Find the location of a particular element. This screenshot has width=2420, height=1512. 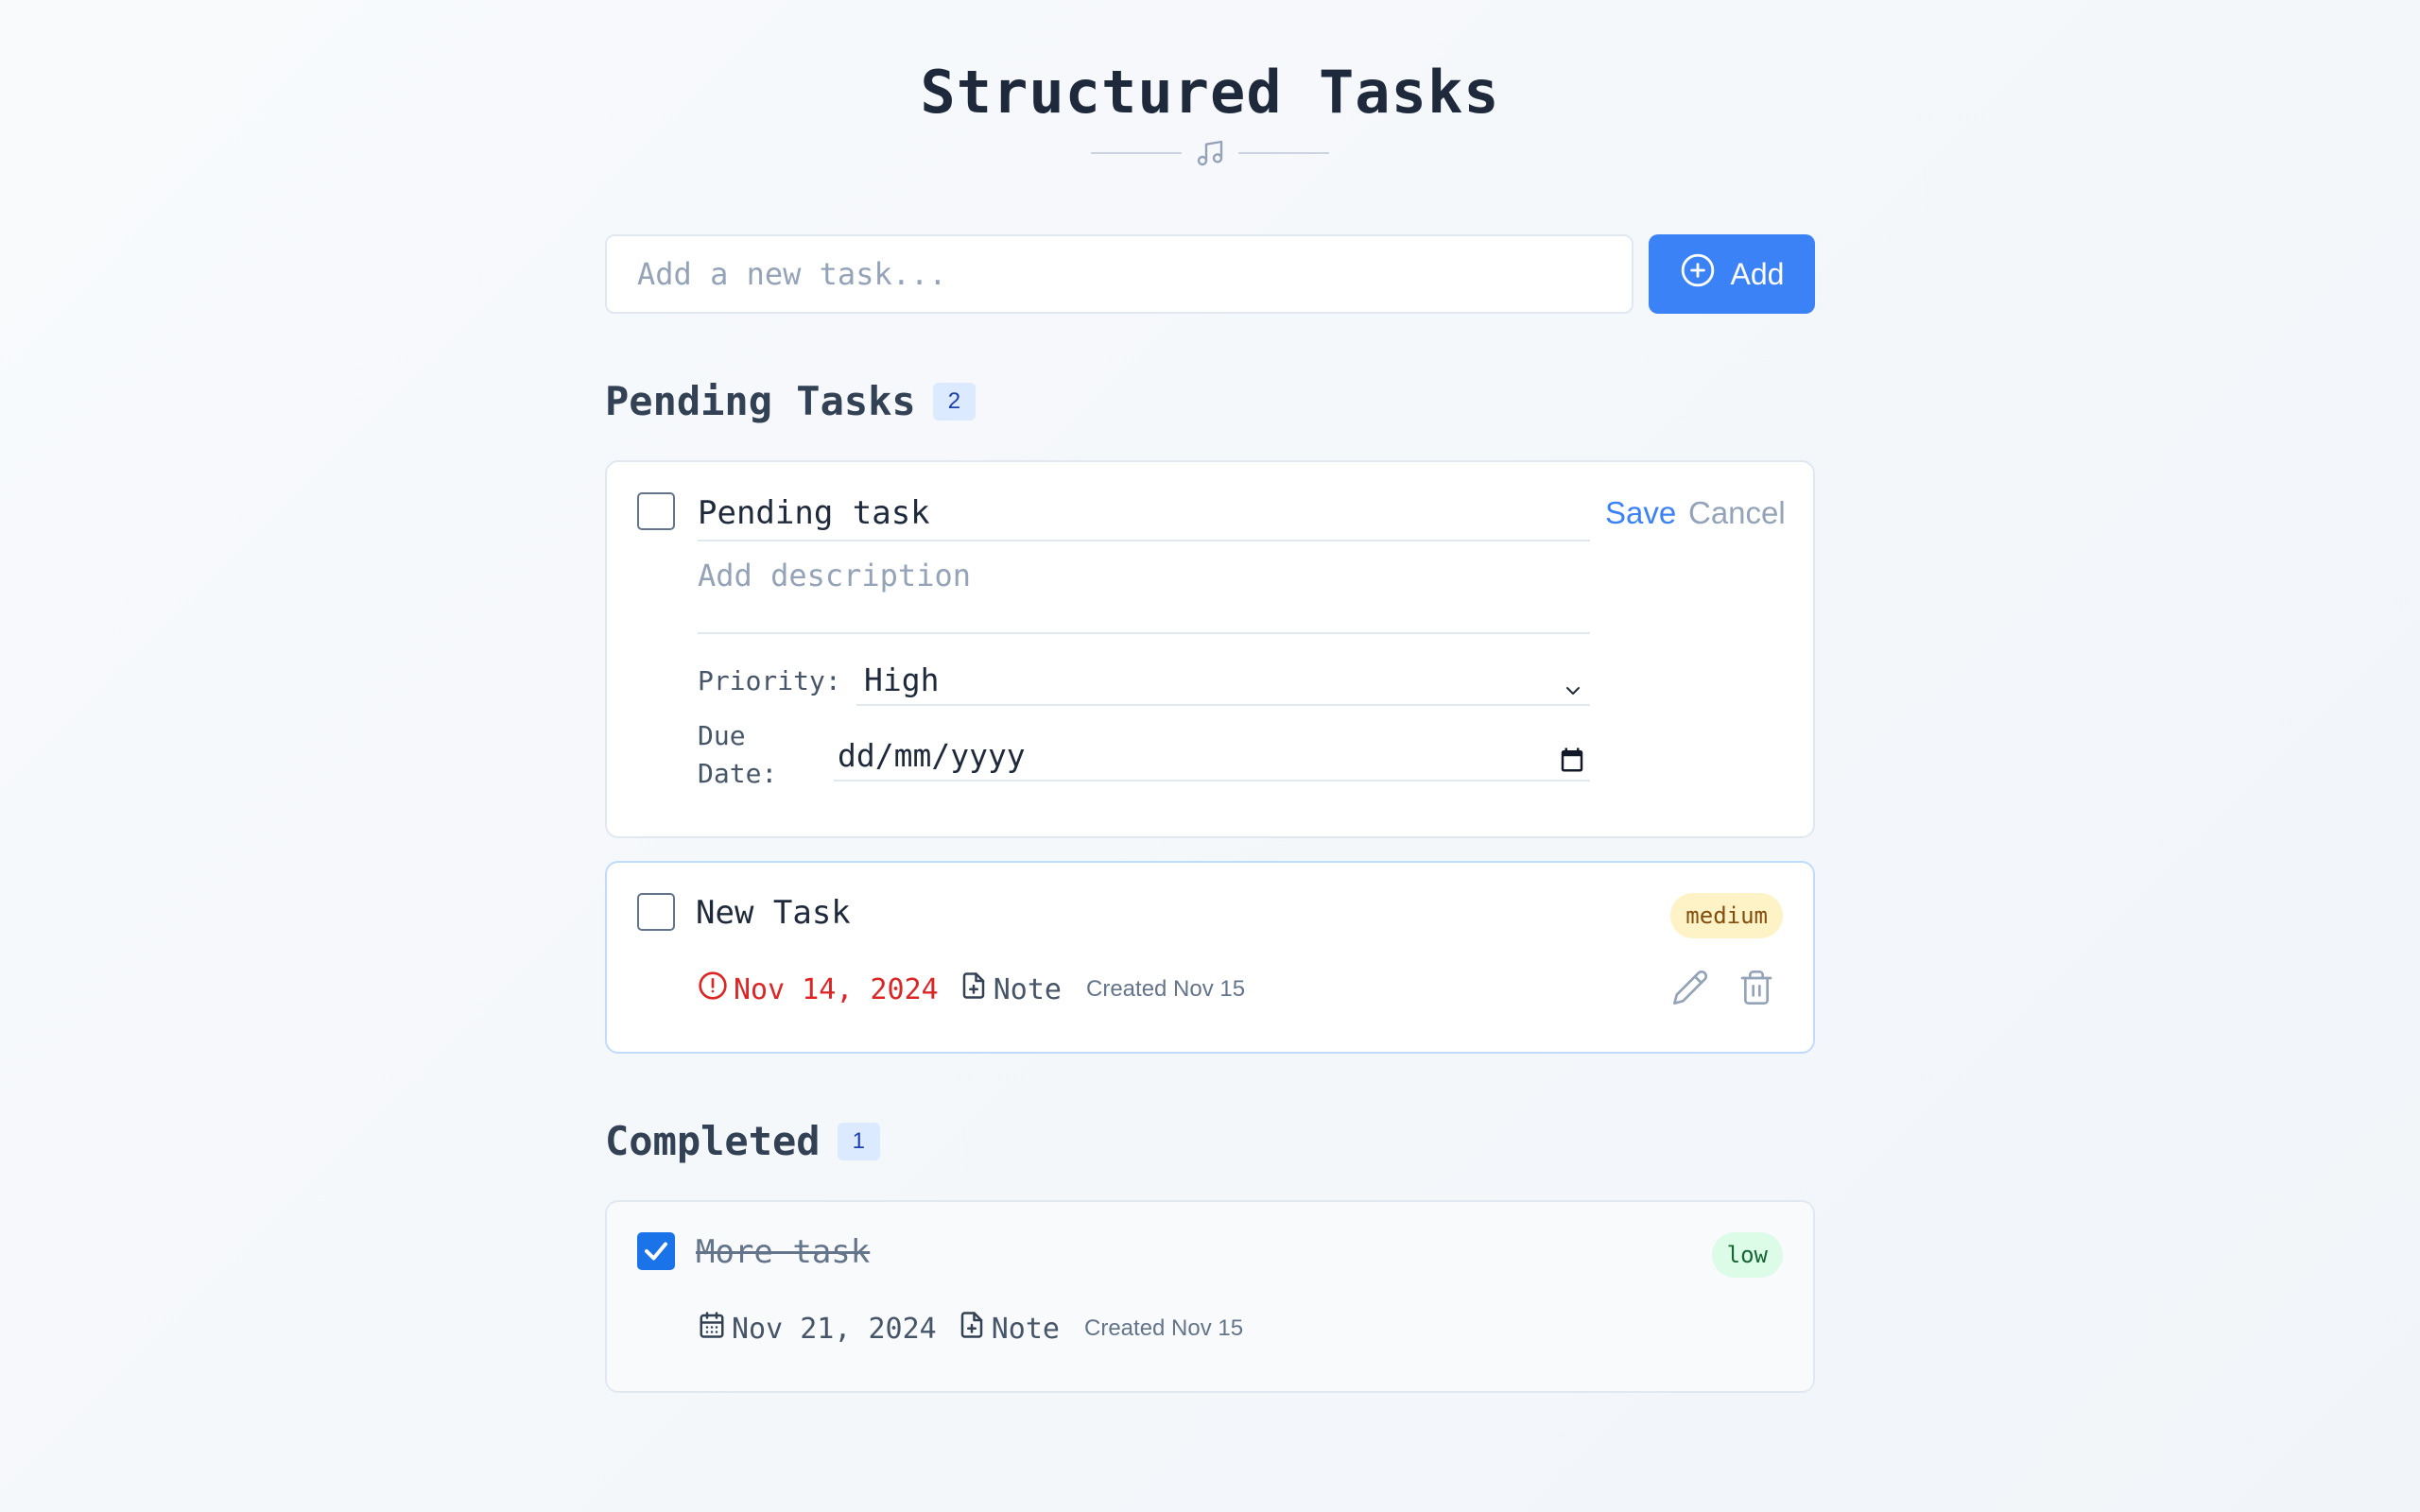

due-date-input: dd/mm/yyyy is located at coordinates (1212, 758).